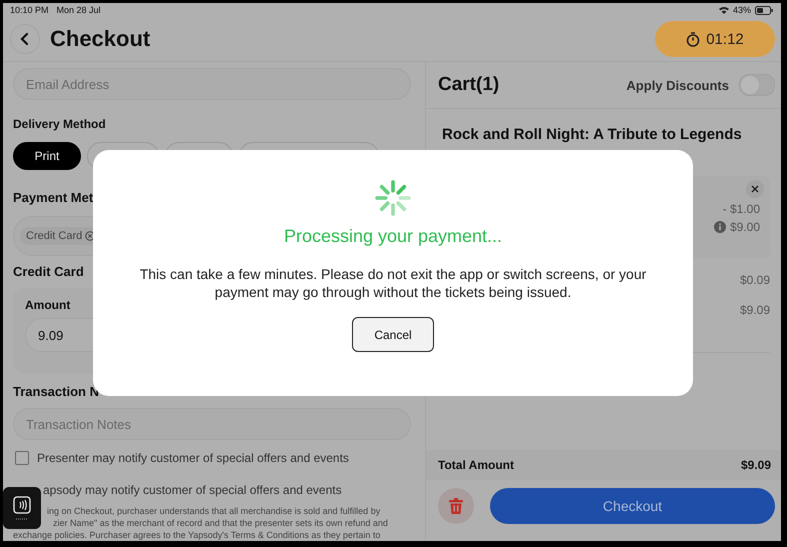 The width and height of the screenshot is (787, 547). I want to click on wifi-icon, so click(723, 10).